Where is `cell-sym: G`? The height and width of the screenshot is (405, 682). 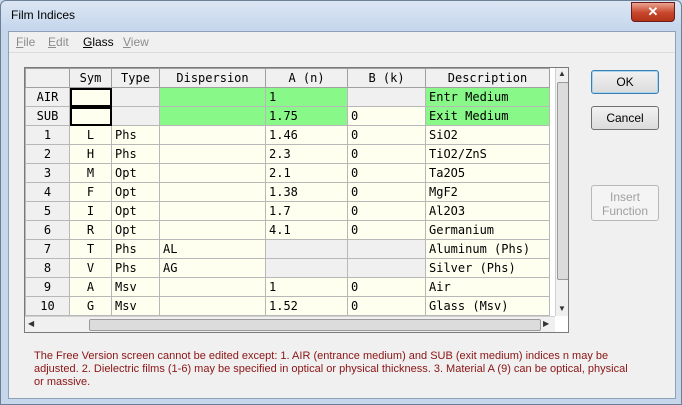
cell-sym: G is located at coordinates (90, 306).